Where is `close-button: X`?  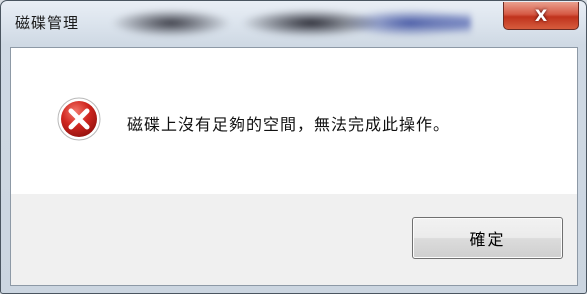 close-button: X is located at coordinates (541, 16).